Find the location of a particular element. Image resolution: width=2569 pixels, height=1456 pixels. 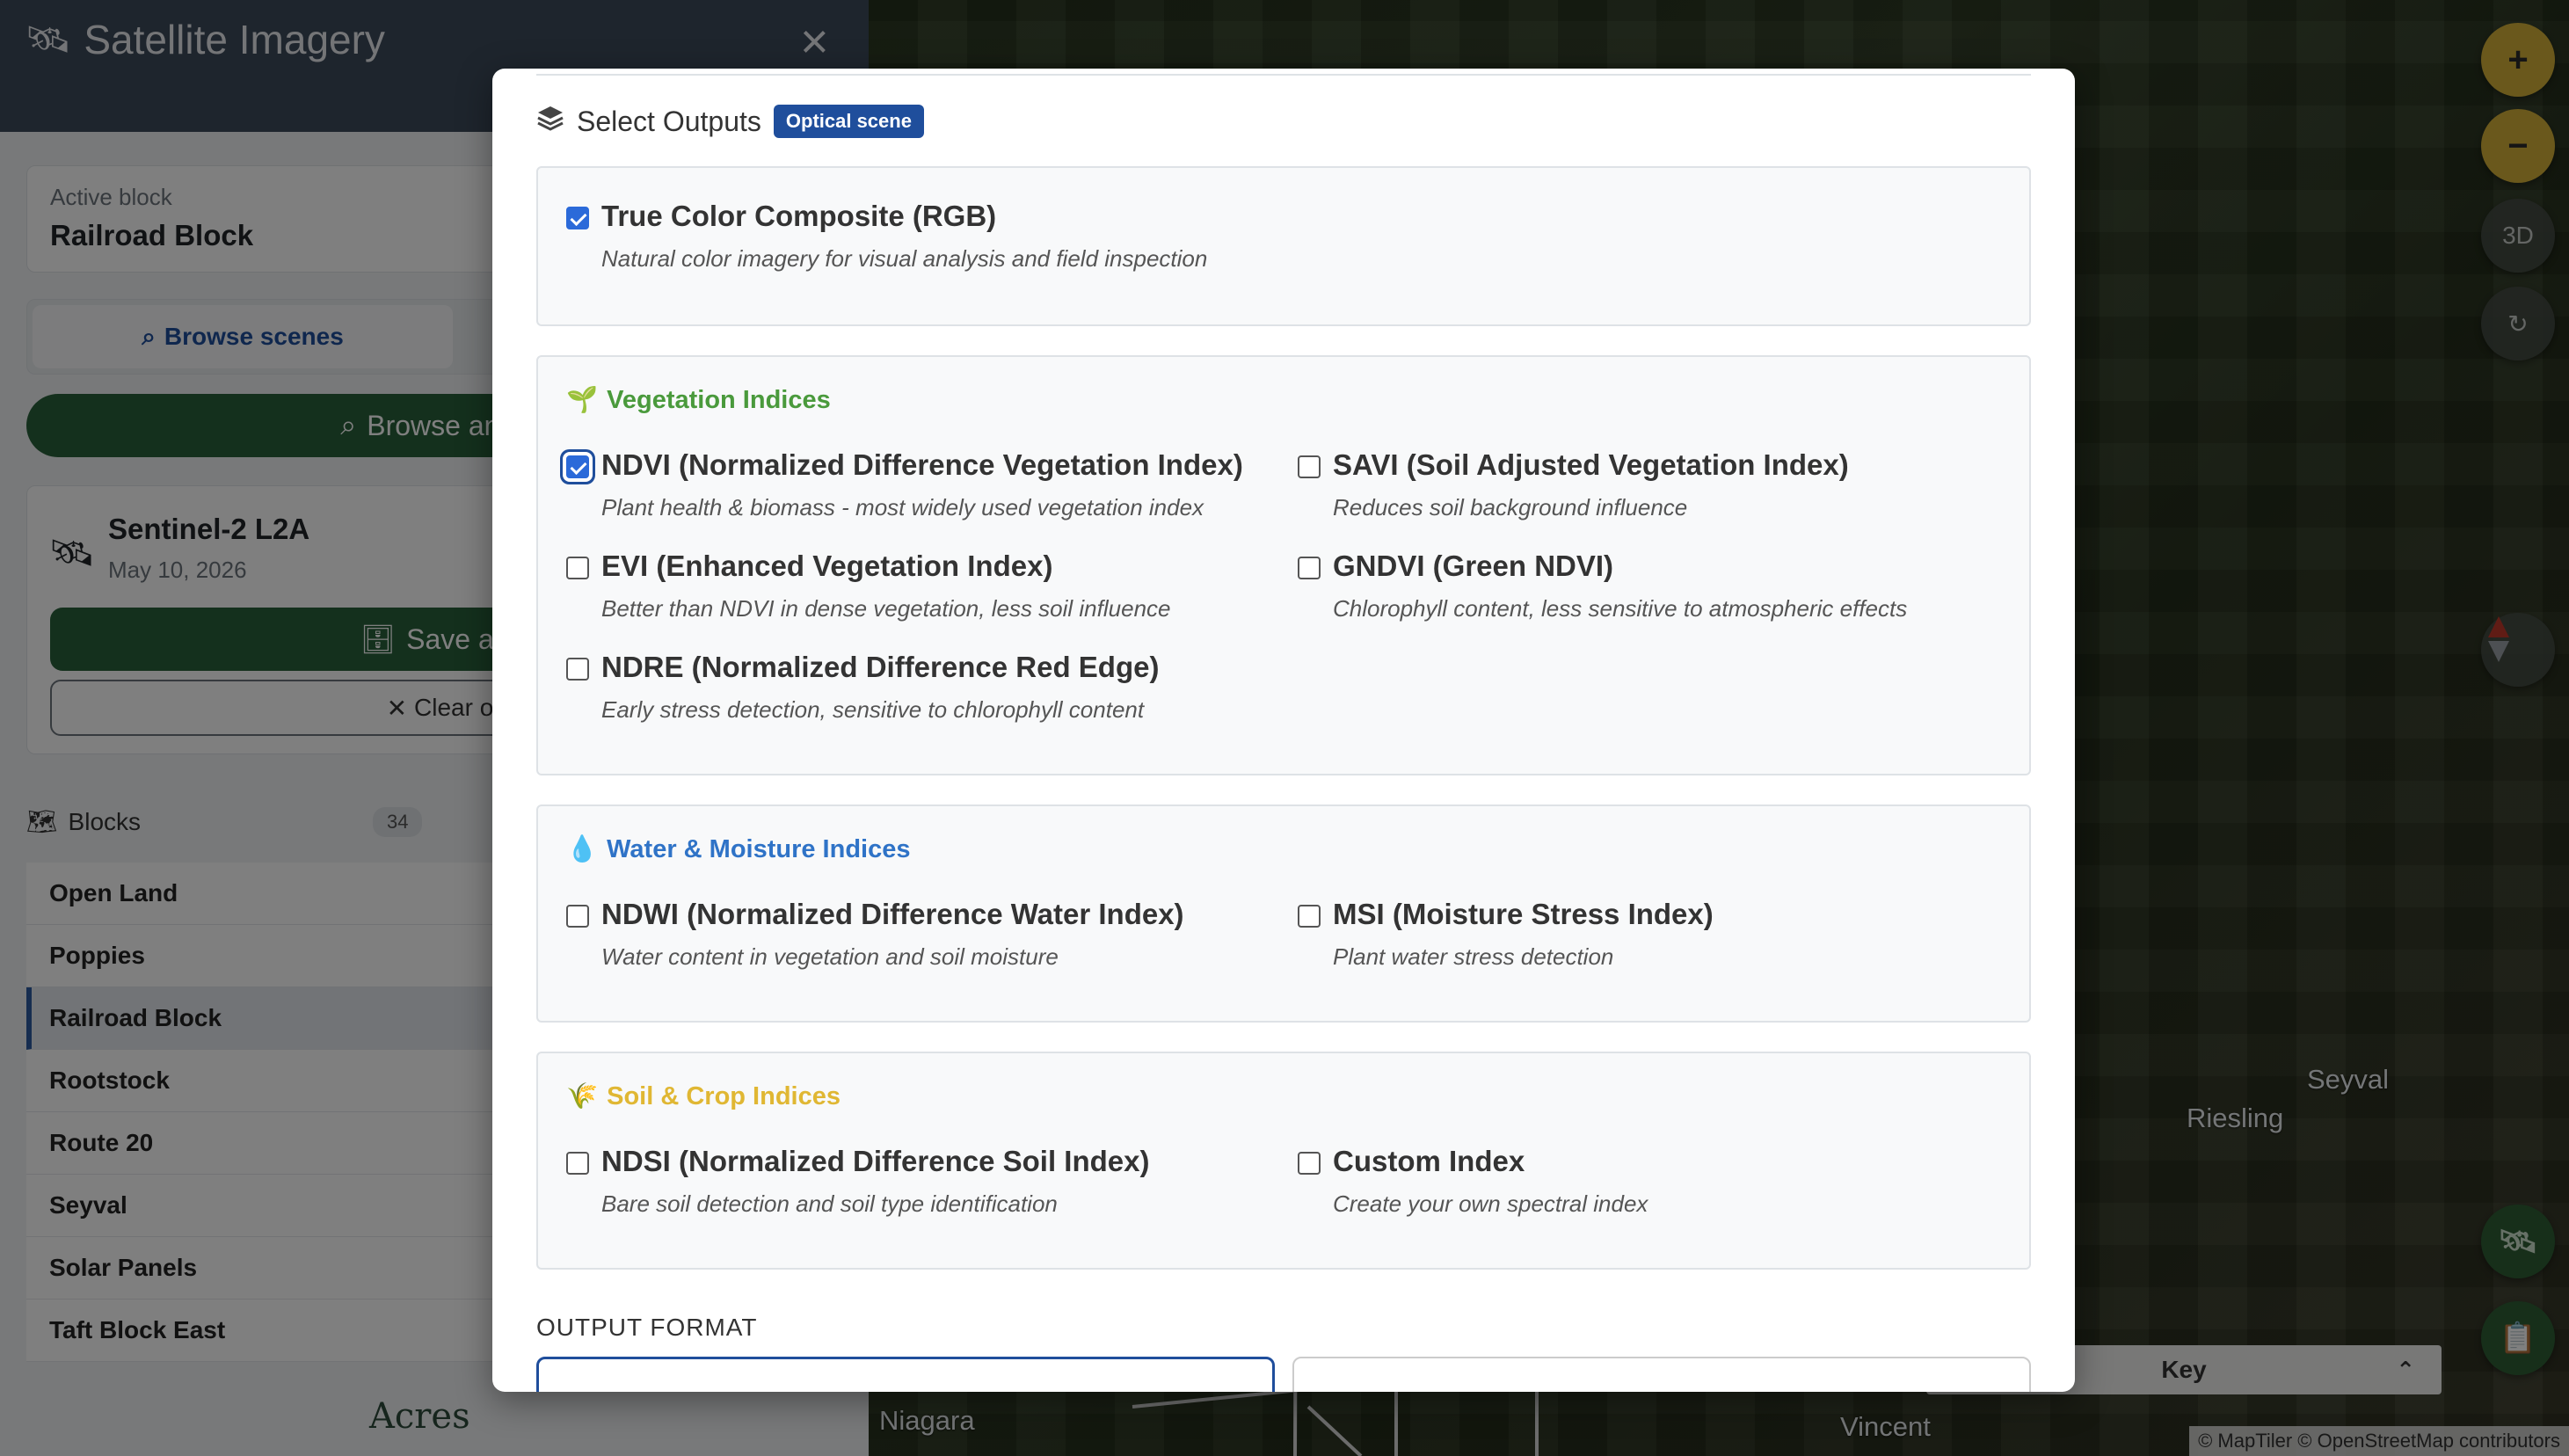

true-color-label: True Color Composite (RGB) is located at coordinates (799, 216).